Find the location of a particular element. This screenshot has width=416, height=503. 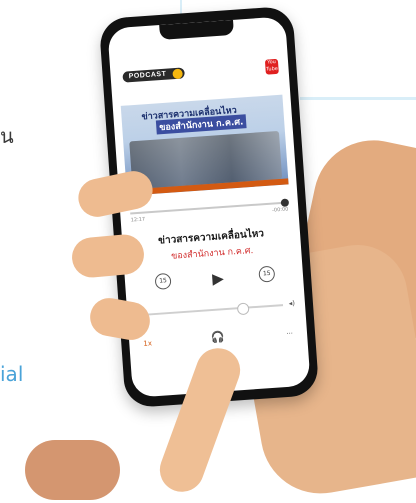

phone-notch is located at coordinates (197, 29).